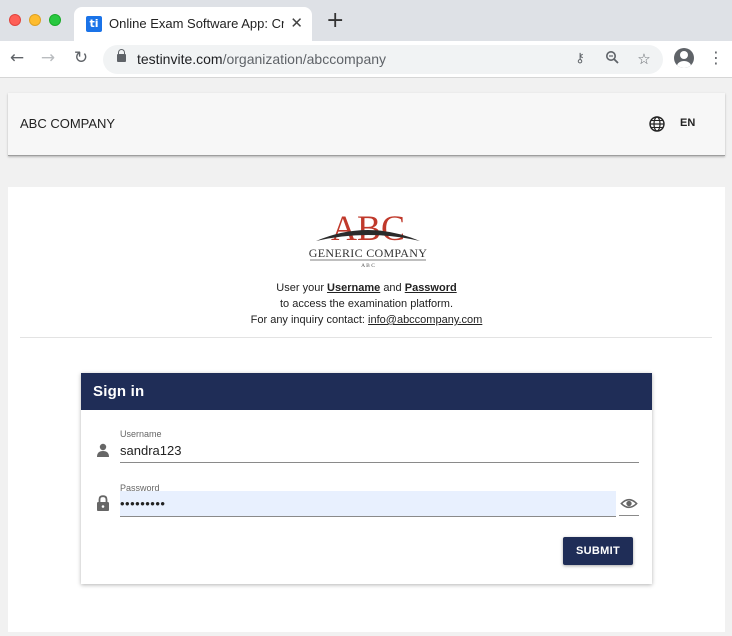 This screenshot has width=732, height=636. Describe the element at coordinates (430, 288) in the screenshot. I see `password-word: Password` at that location.